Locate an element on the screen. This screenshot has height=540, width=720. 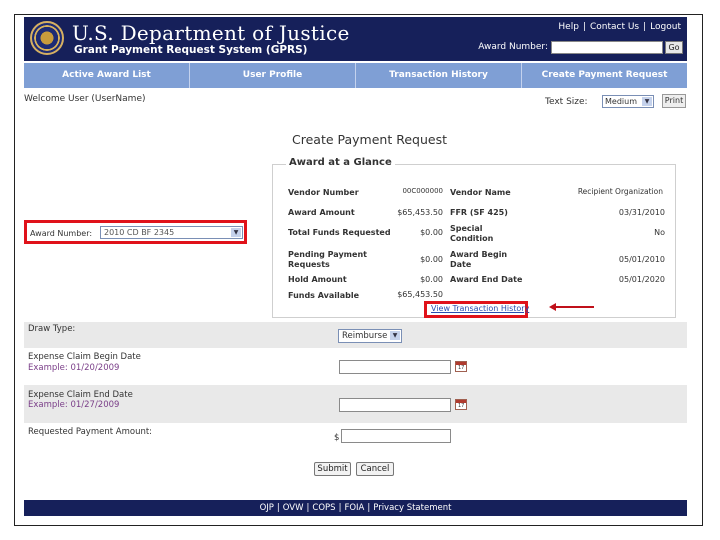
award-amount-label: Award Amount is located at coordinates (321, 212).